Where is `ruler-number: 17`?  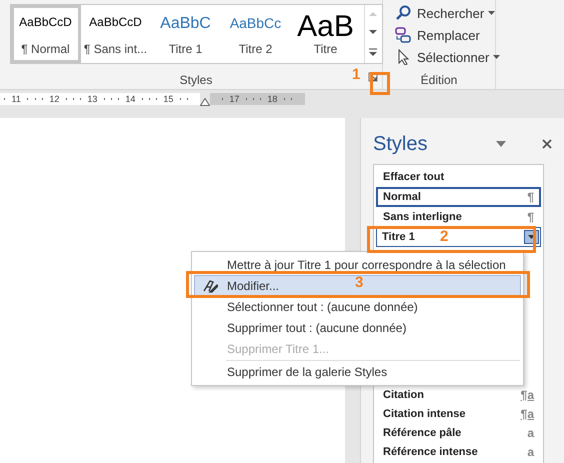 ruler-number: 17 is located at coordinates (234, 99).